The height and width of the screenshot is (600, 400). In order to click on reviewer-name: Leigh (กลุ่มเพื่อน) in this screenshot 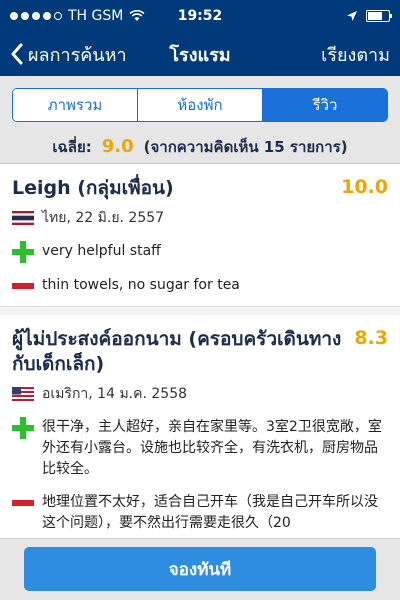, I will do `click(93, 188)`.